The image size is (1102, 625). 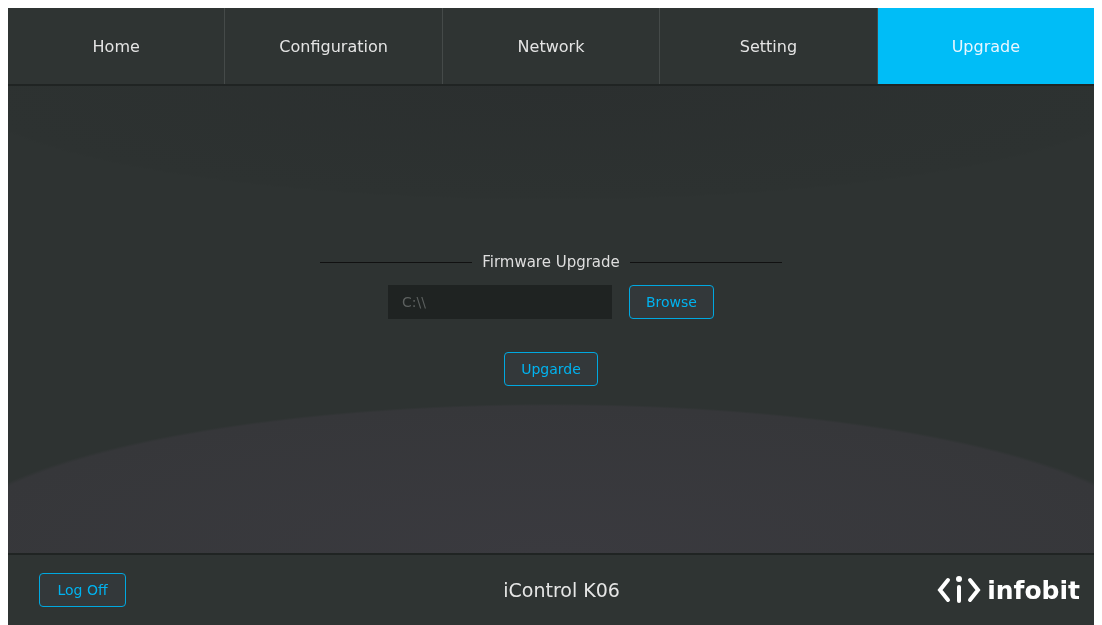 What do you see at coordinates (671, 302) in the screenshot?
I see `browse-button: Browse` at bounding box center [671, 302].